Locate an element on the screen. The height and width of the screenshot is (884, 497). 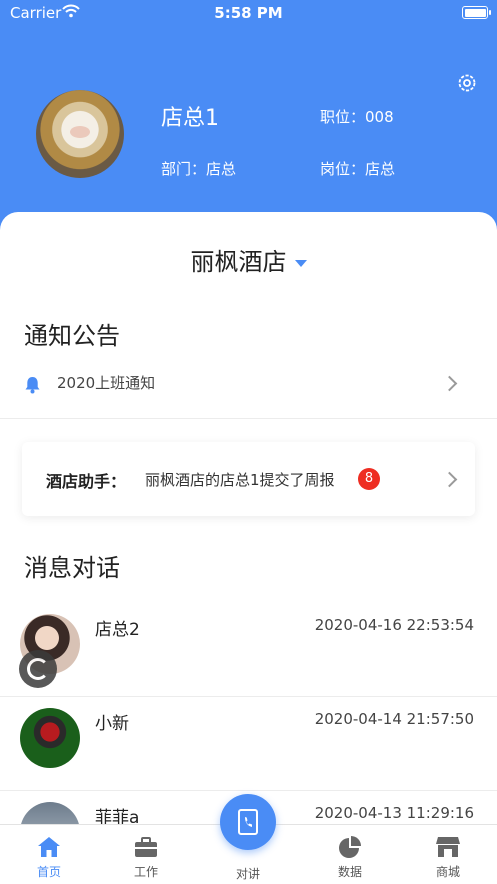
hotel-selector: 丽枫酒店 is located at coordinates (248, 259).